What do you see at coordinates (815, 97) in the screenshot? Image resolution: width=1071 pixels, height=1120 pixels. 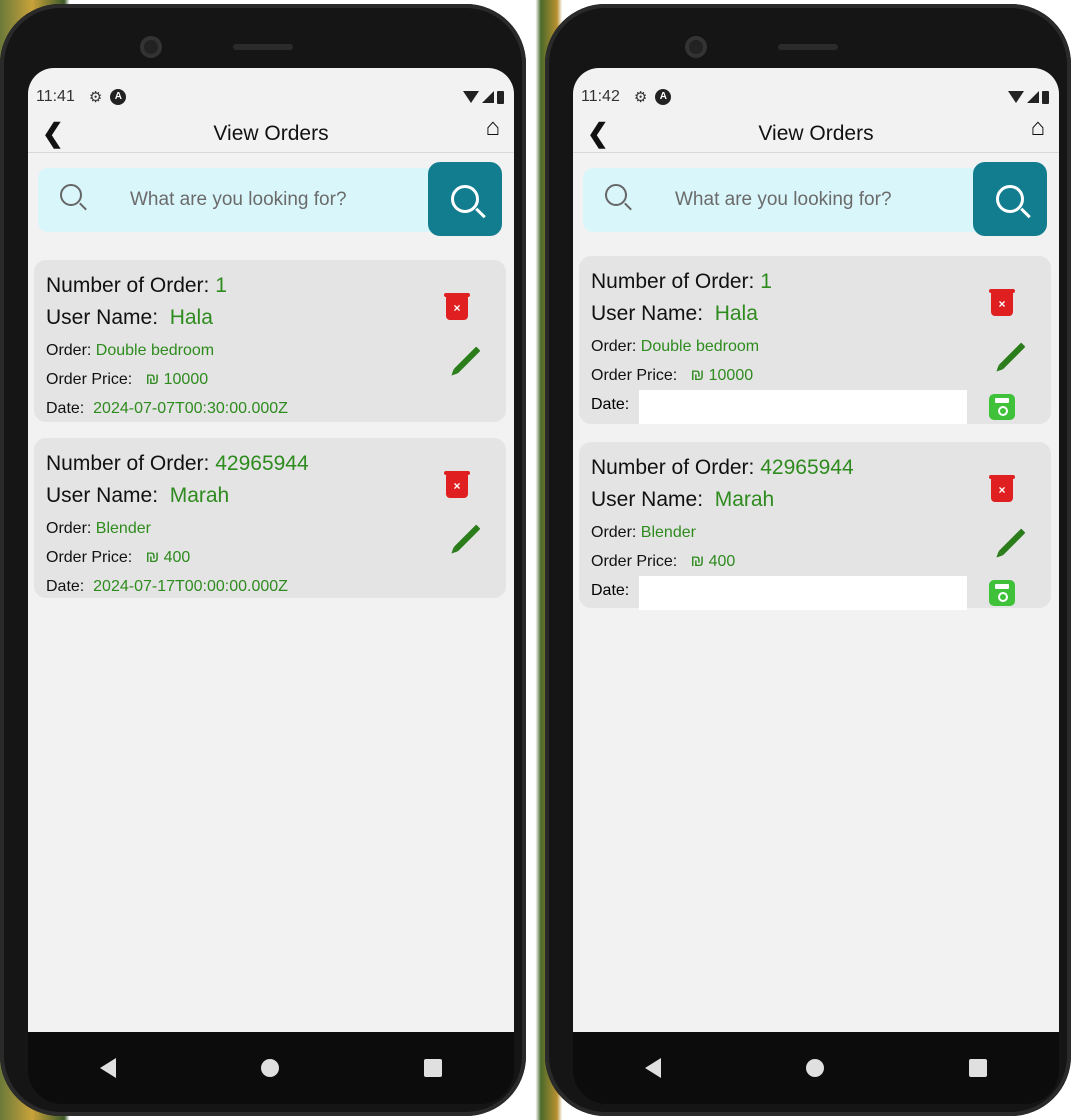 I see `status-bar: 11:42 ⚙ A` at bounding box center [815, 97].